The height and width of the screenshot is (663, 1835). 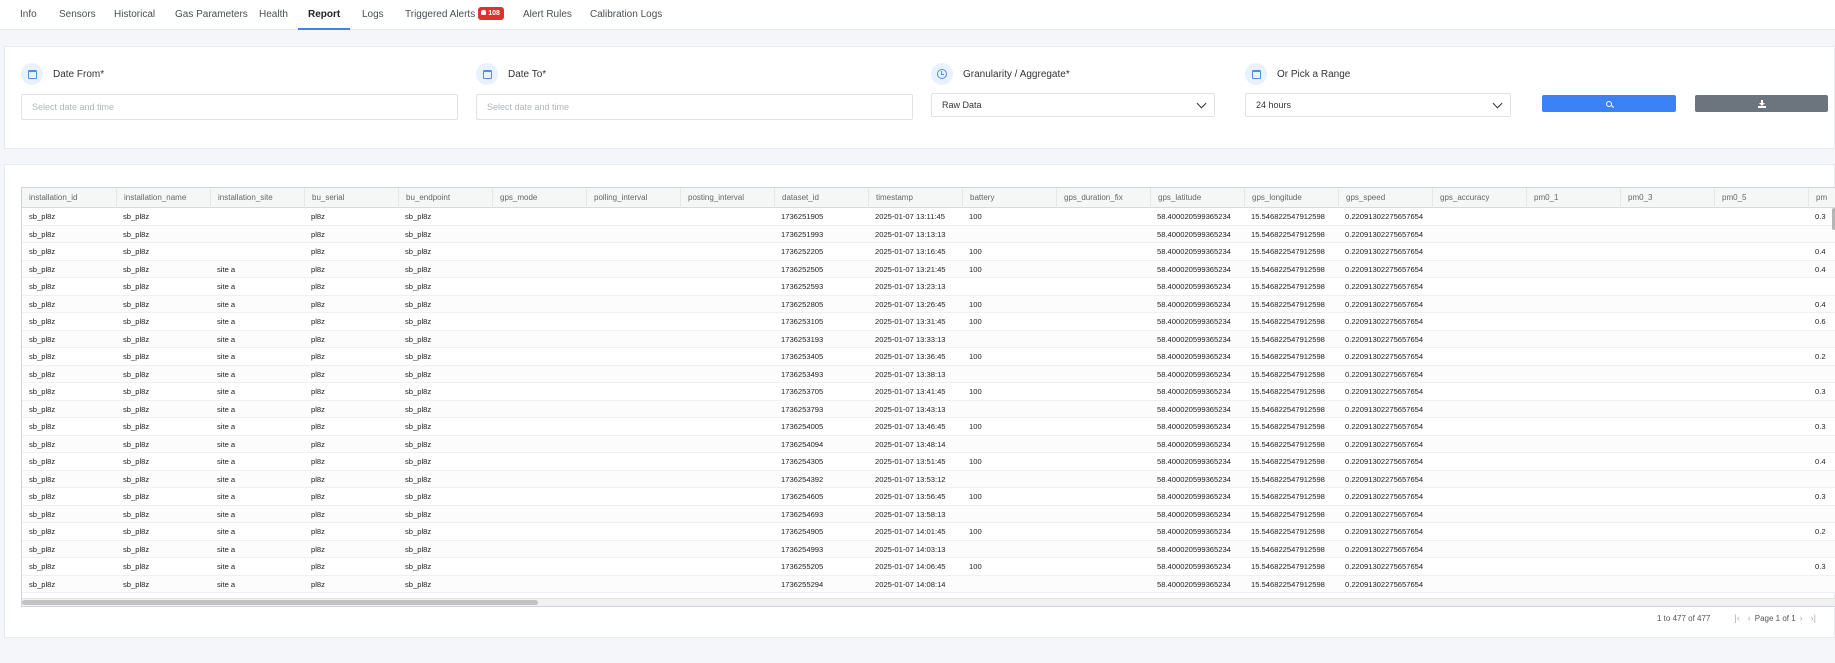 I want to click on range-select: 24 hours, so click(x=1378, y=105).